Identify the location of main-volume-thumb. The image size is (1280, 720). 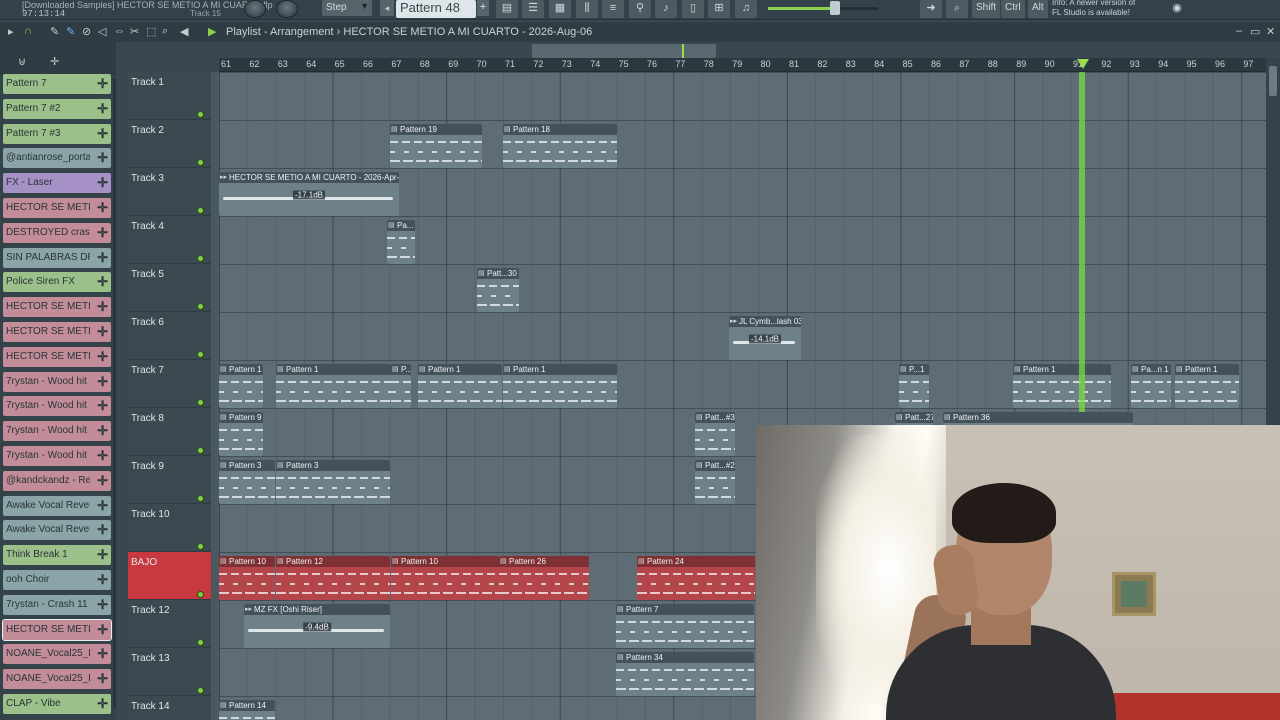
(835, 8).